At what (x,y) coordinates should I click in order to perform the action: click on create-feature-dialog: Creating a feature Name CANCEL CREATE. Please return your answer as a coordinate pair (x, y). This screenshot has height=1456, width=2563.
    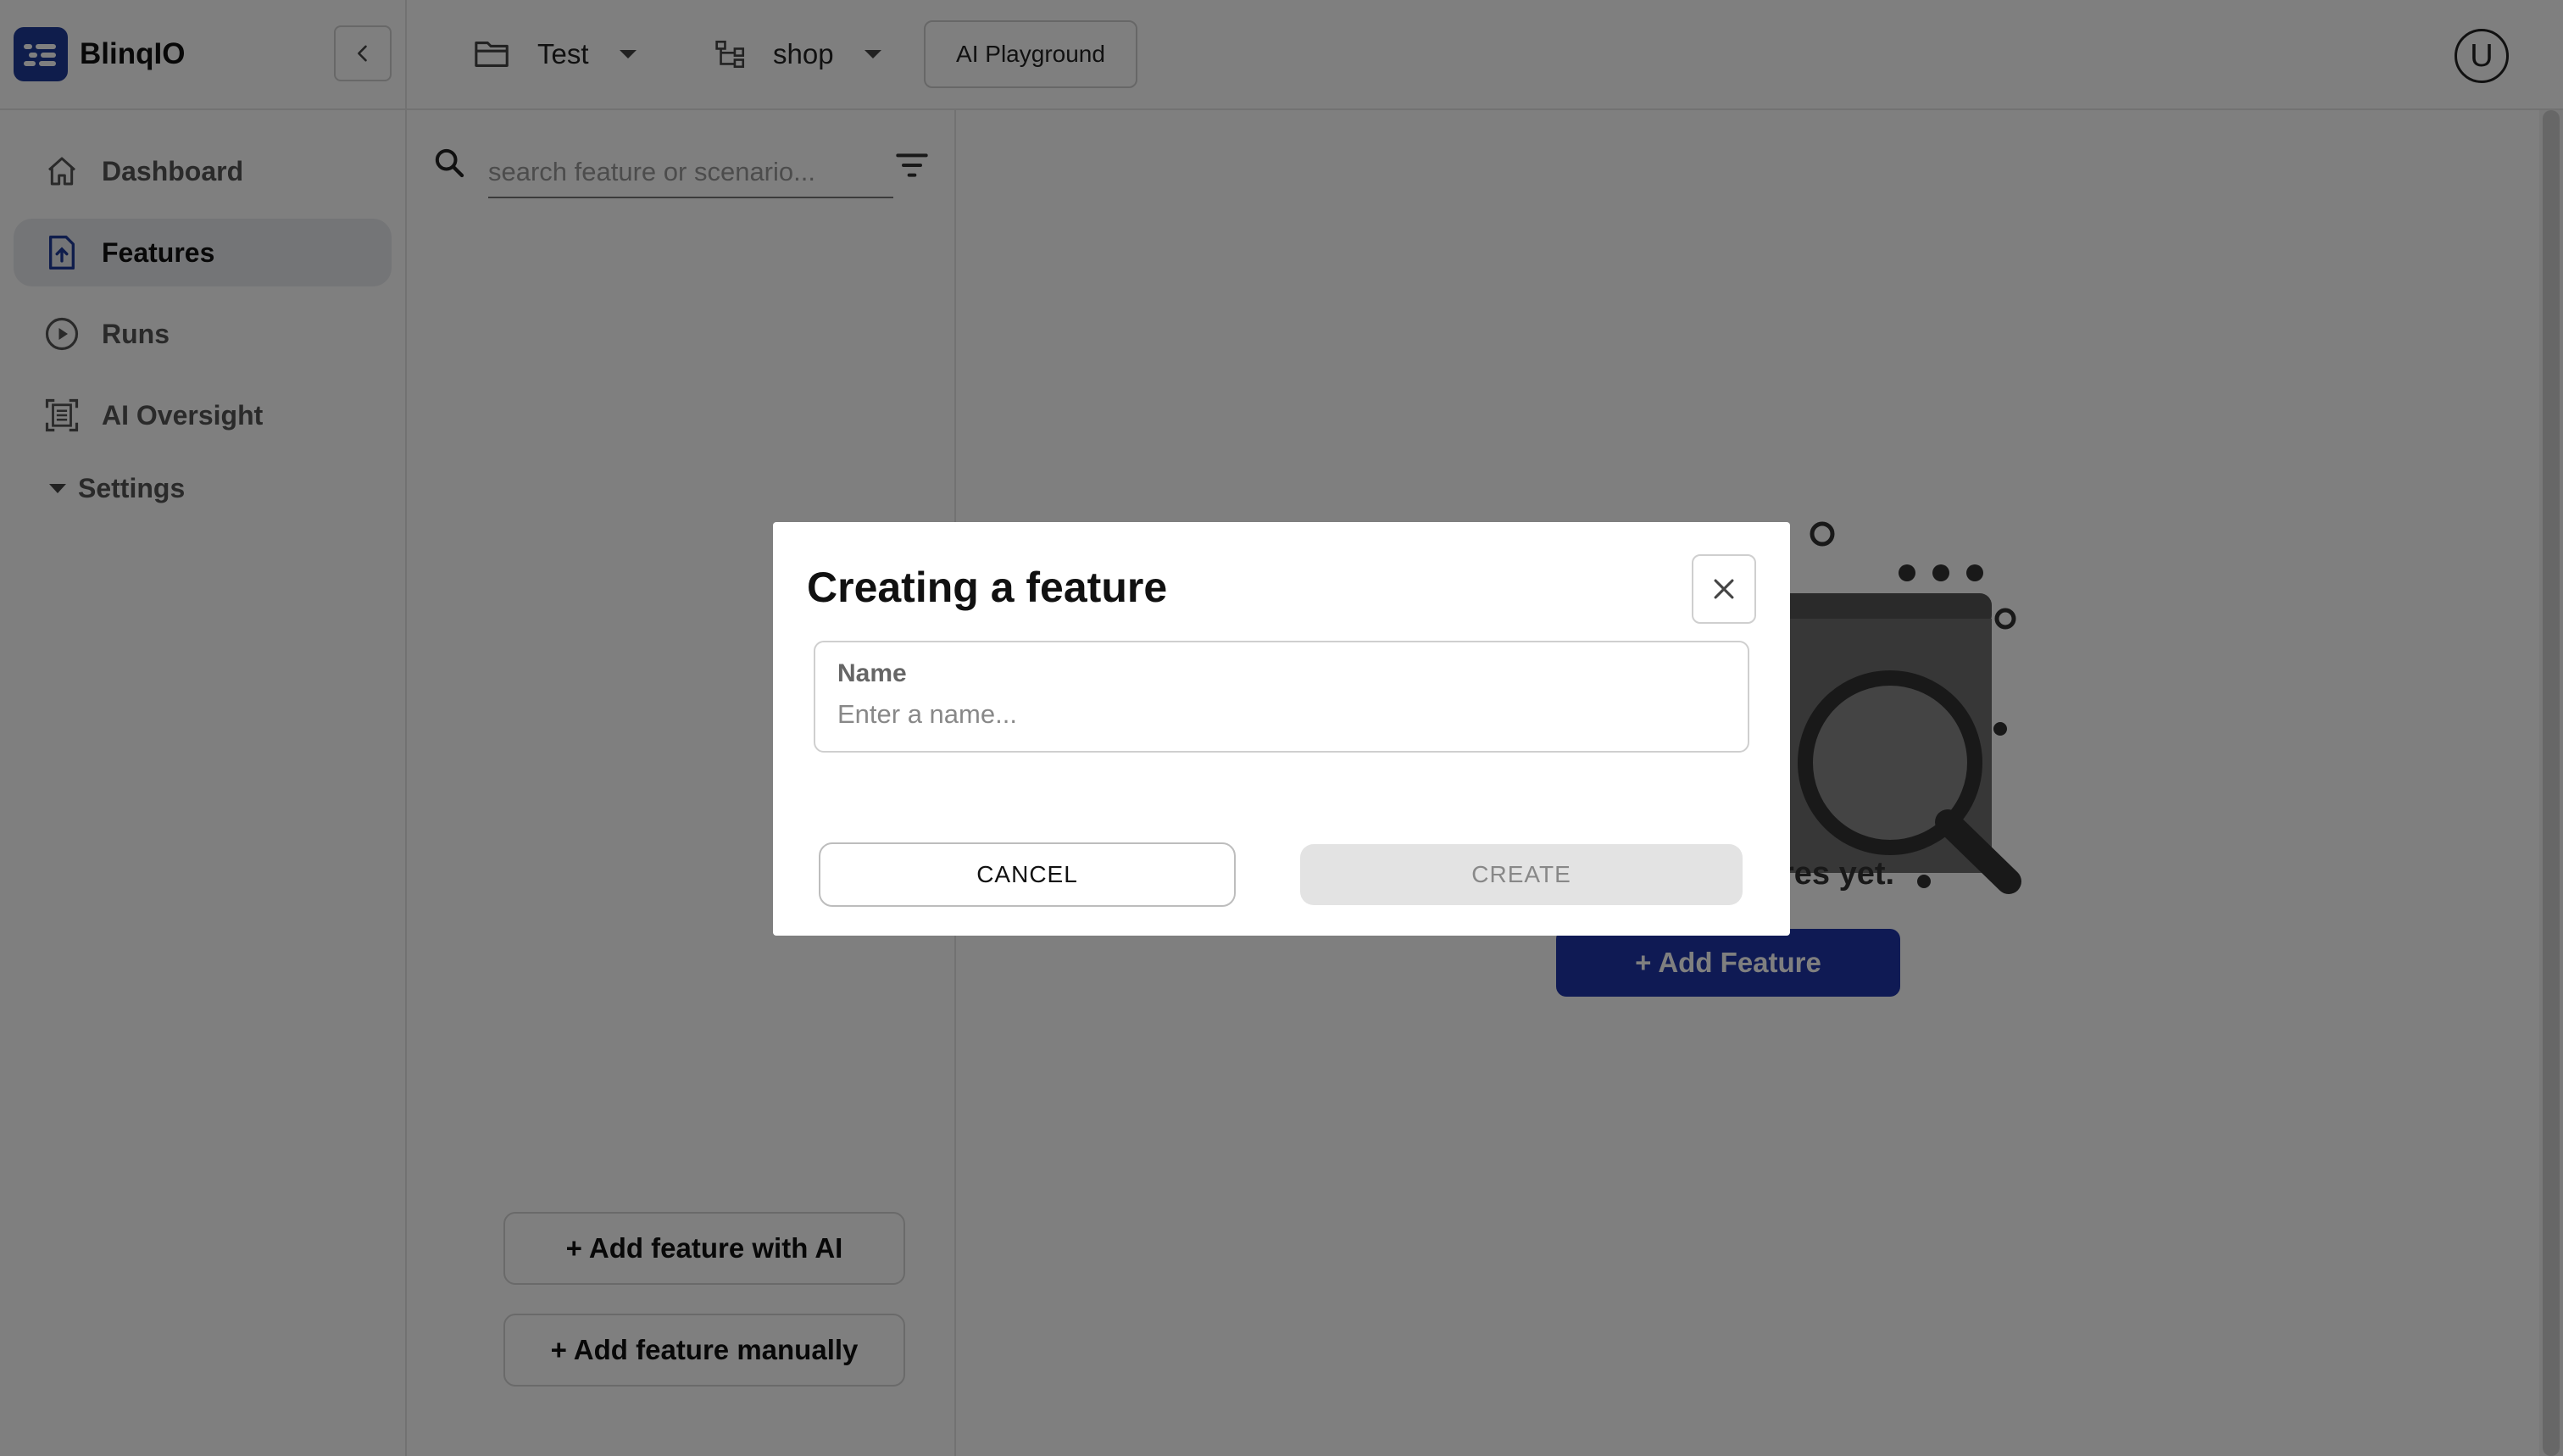
    Looking at the image, I should click on (1281, 729).